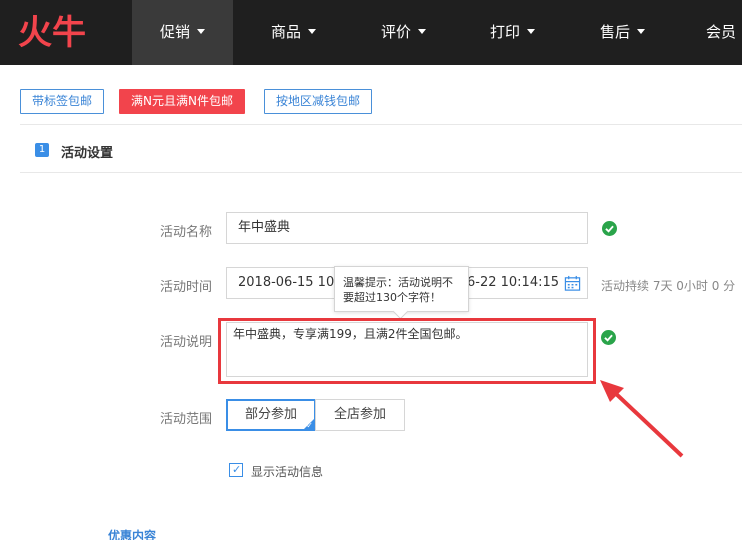 The image size is (742, 540). Describe the element at coordinates (186, 342) in the screenshot. I see `description-label: 活动说明` at that location.